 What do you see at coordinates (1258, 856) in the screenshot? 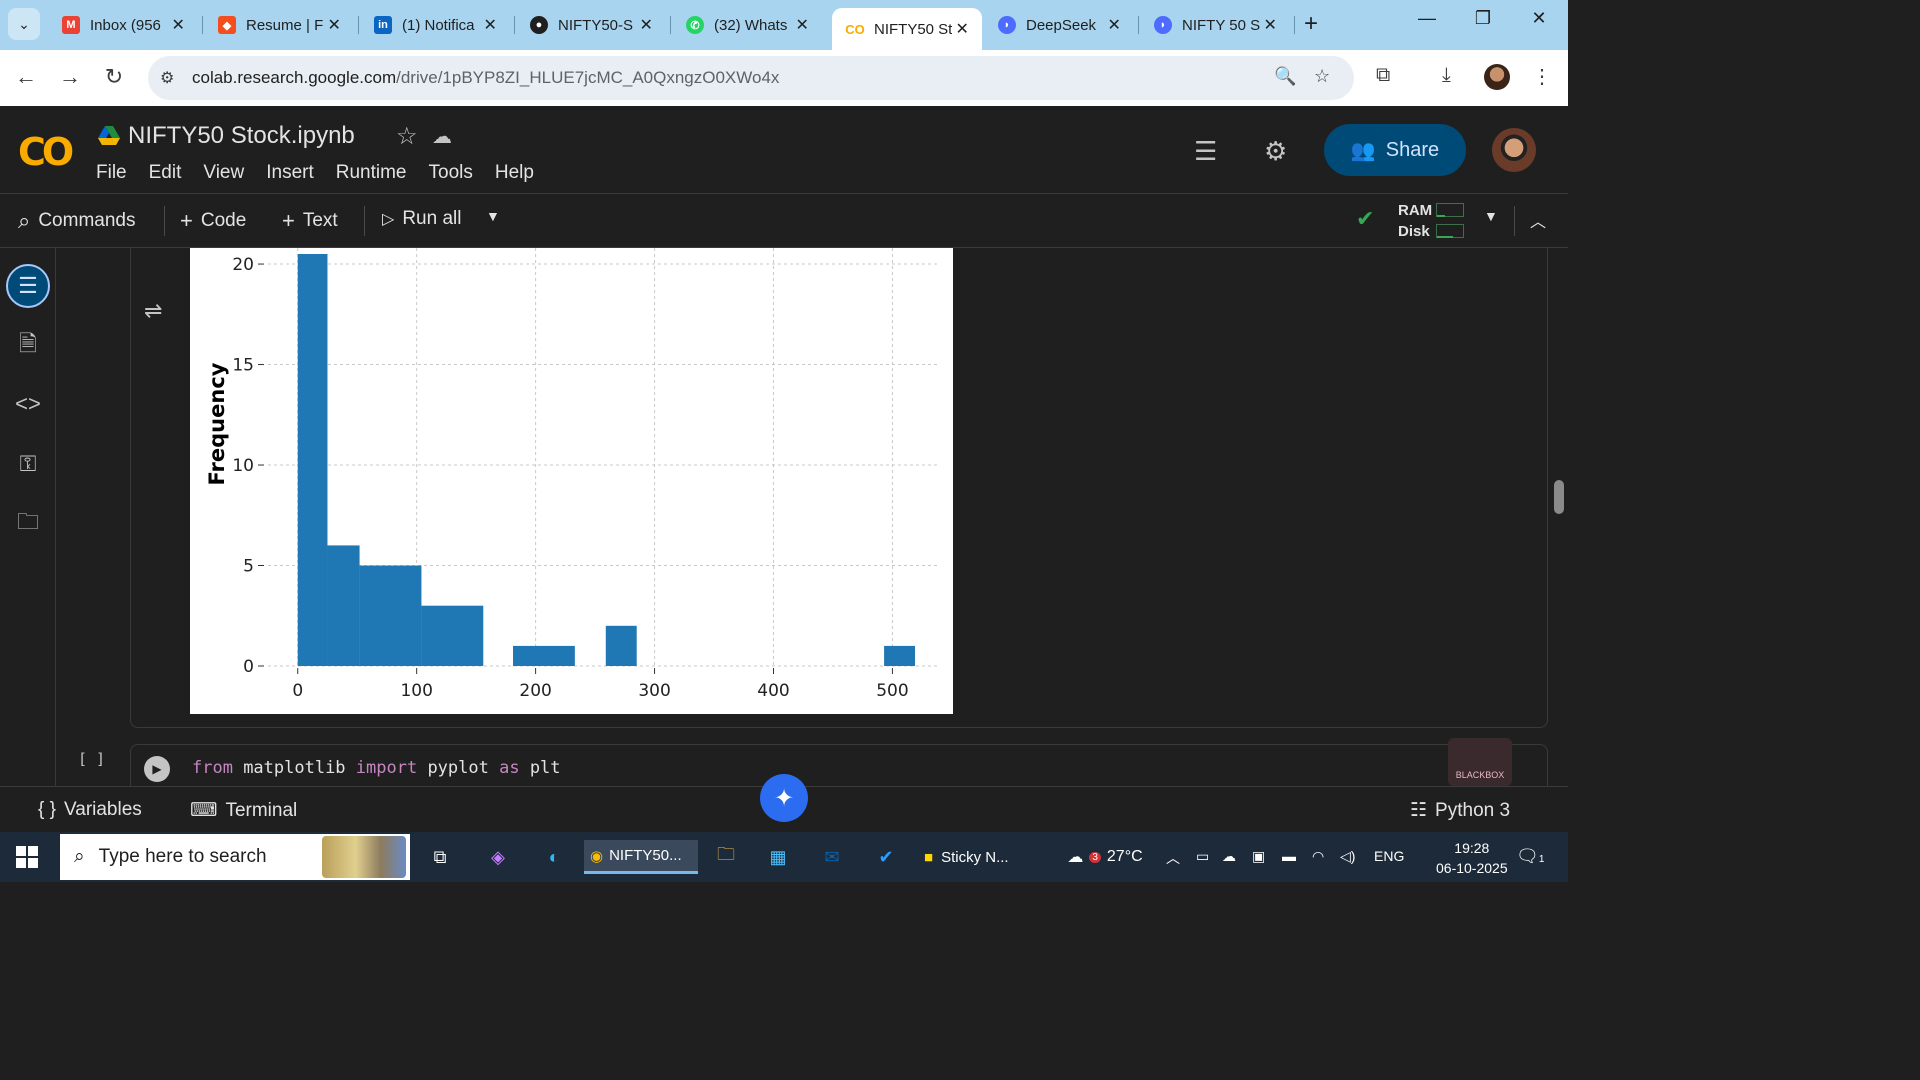
I see `display-icon: ▣` at bounding box center [1258, 856].